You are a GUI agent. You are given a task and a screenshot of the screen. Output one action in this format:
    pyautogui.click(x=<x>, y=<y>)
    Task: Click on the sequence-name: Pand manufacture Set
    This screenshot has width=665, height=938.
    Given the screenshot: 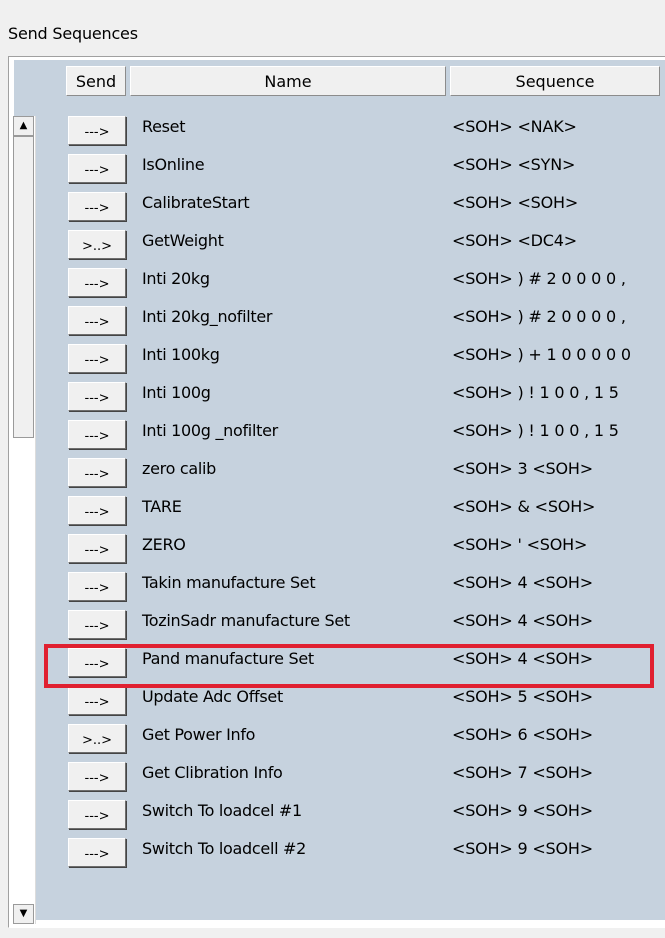 What is the action you would take?
    pyautogui.click(x=228, y=658)
    